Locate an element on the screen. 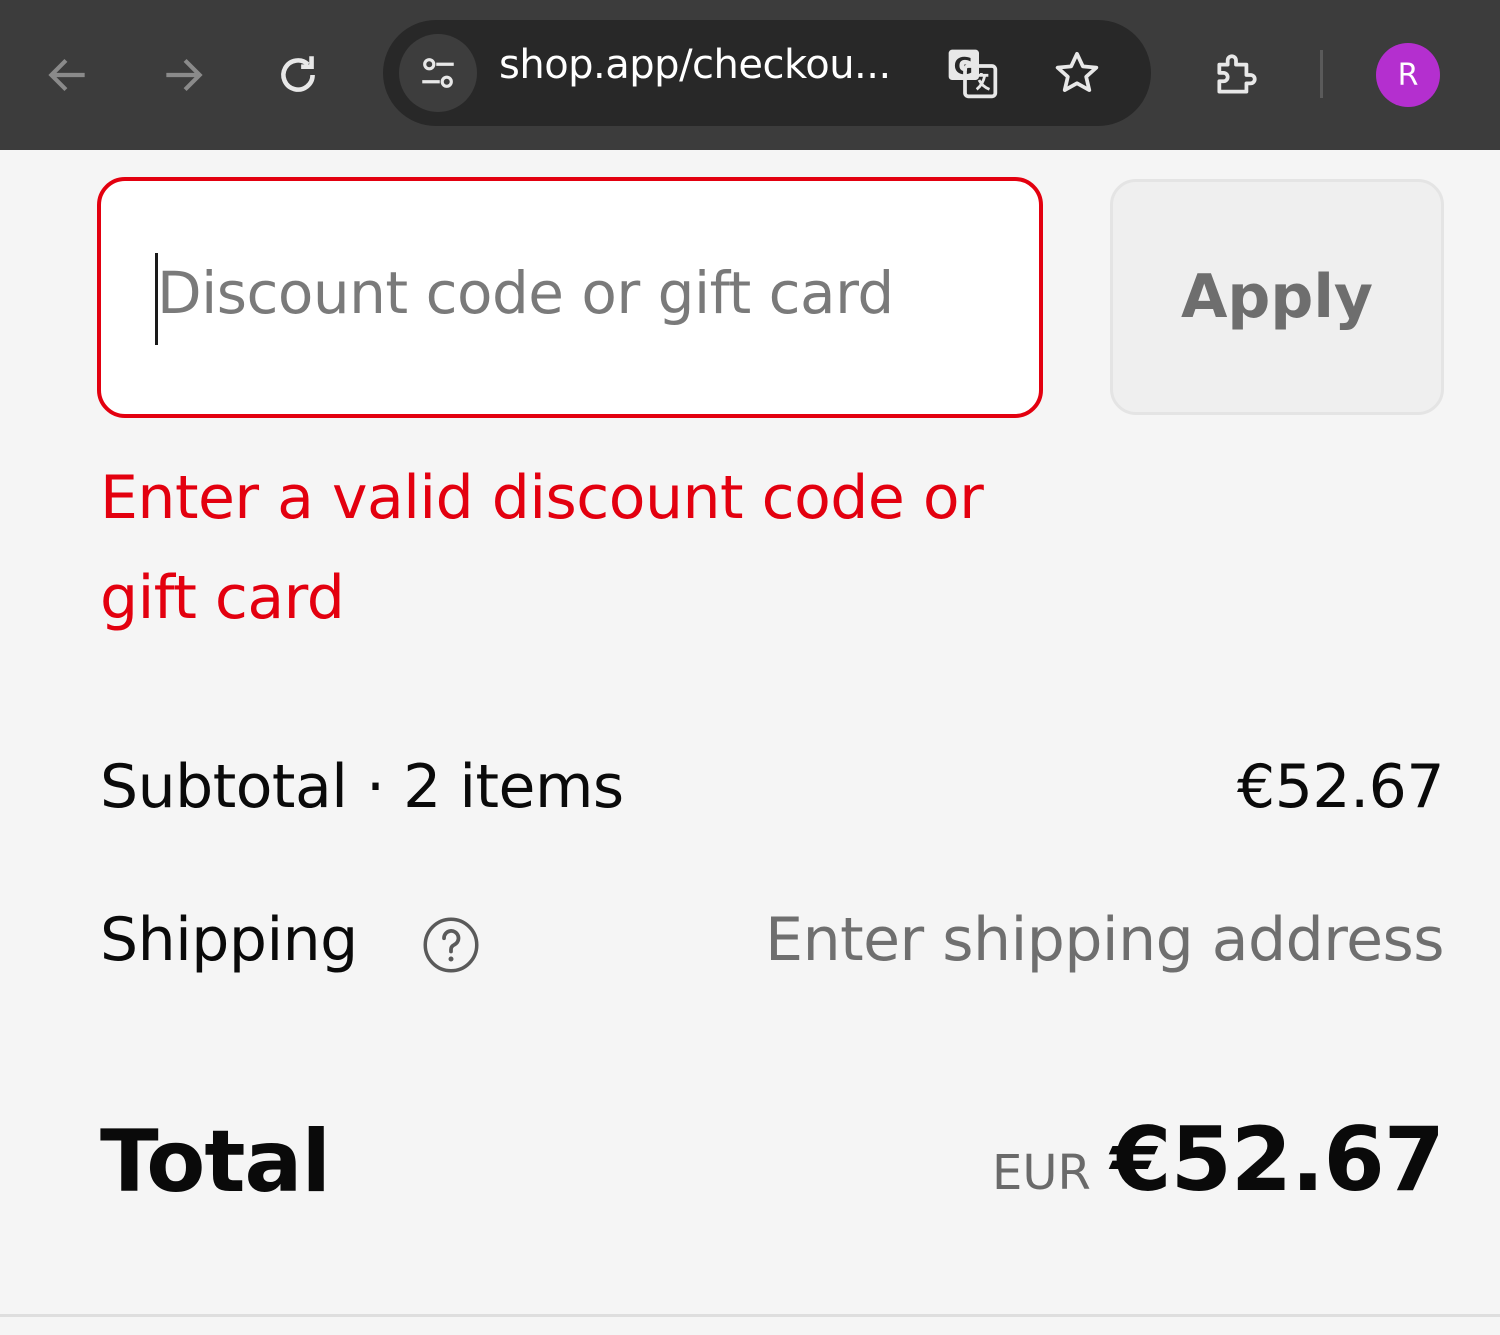 This screenshot has width=1500, height=1335. bookmark-button is located at coordinates (1077, 73).